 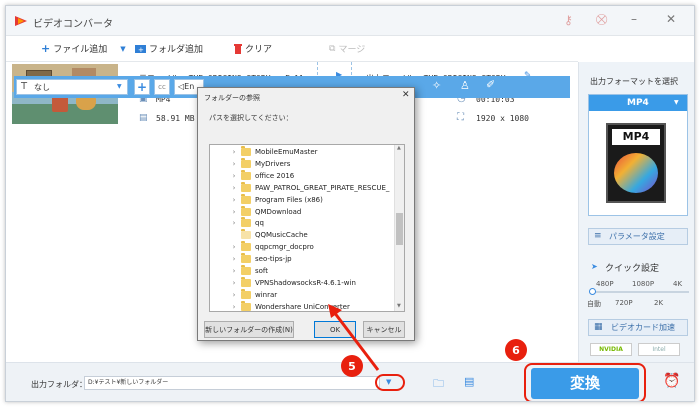 I want to click on folder-tree-item: QQMusicCache, so click(x=269, y=235).